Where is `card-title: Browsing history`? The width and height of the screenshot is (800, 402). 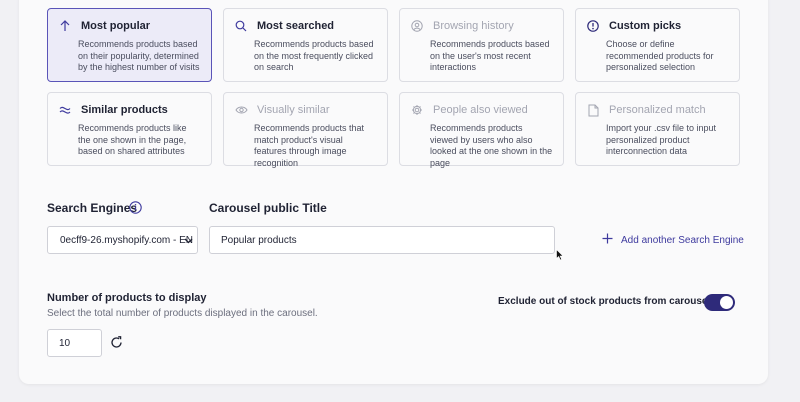 card-title: Browsing history is located at coordinates (473, 26).